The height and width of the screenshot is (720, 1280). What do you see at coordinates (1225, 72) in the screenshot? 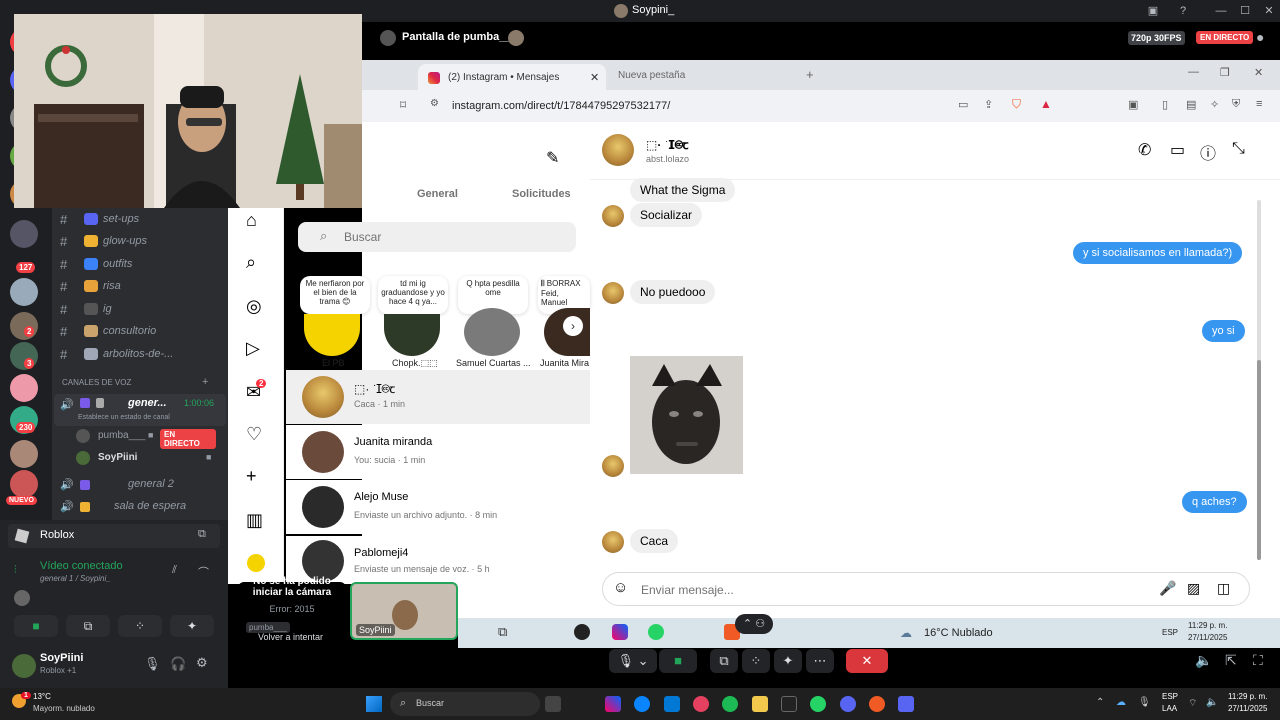
I see `maximize-button: ❐` at bounding box center [1225, 72].